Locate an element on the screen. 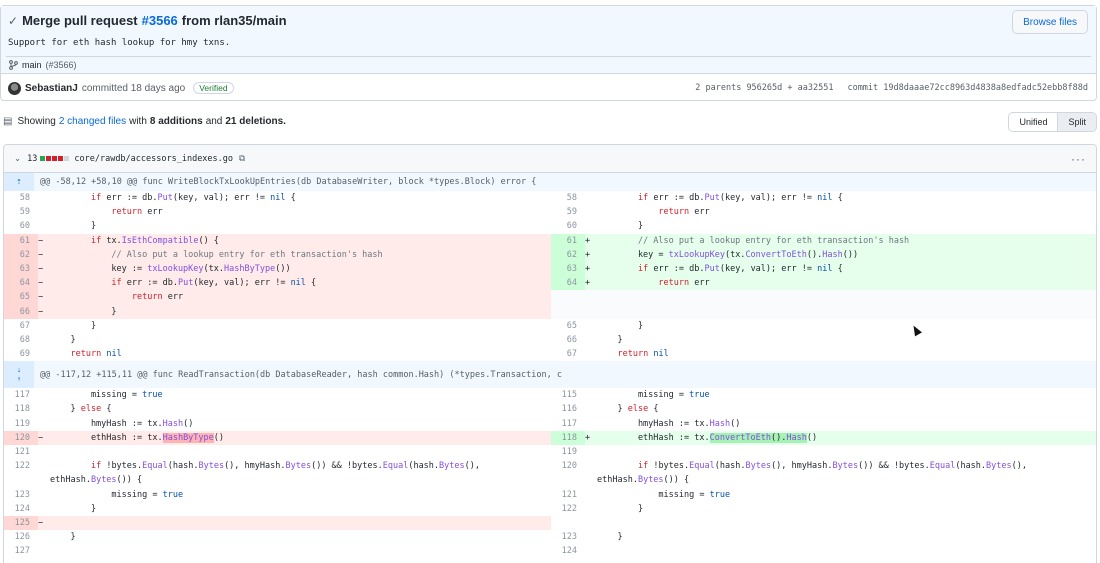 The width and height of the screenshot is (1100, 563). line-number: 69 is located at coordinates (21, 354).